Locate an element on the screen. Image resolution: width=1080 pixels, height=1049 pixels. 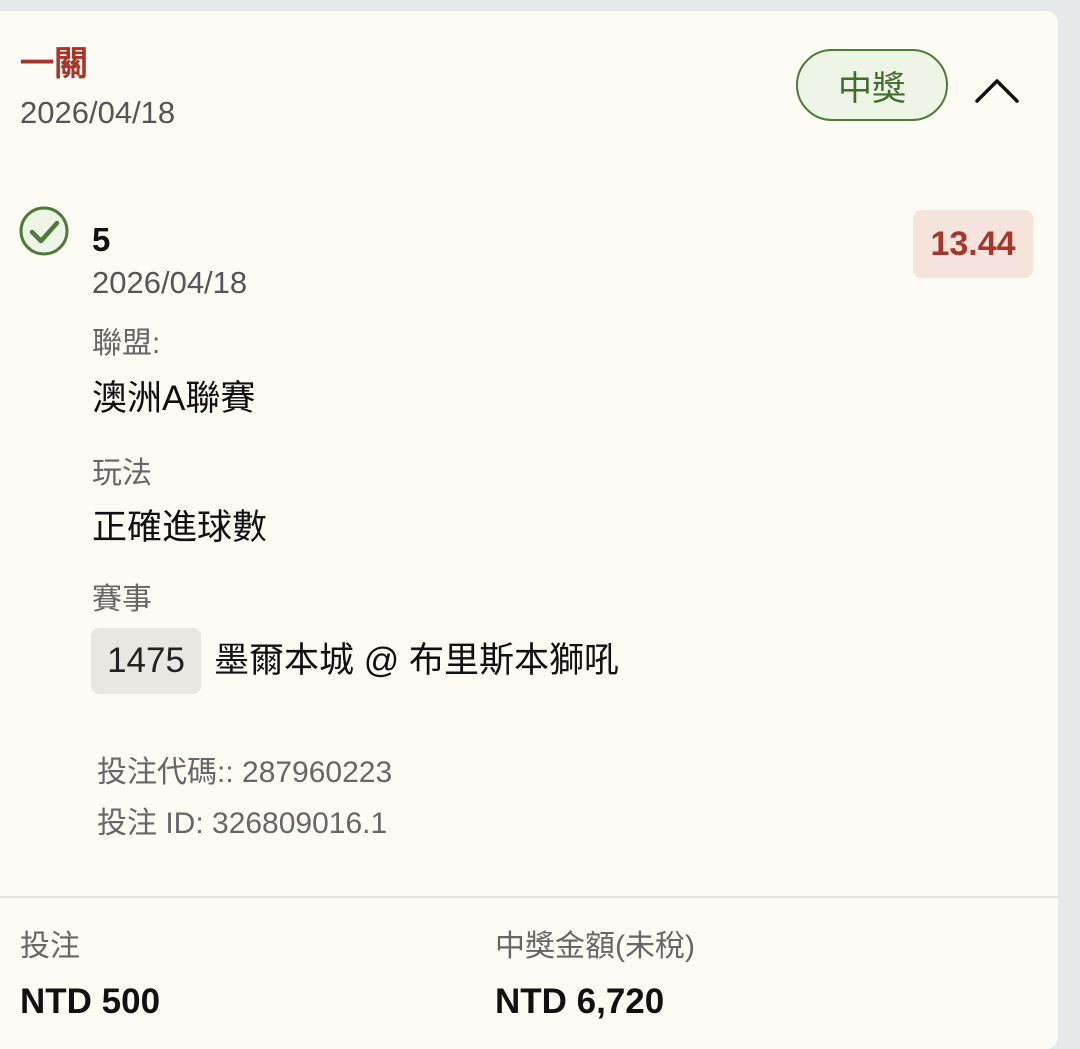
bet-code: 投注代碼:: 287960223 is located at coordinates (245, 772).